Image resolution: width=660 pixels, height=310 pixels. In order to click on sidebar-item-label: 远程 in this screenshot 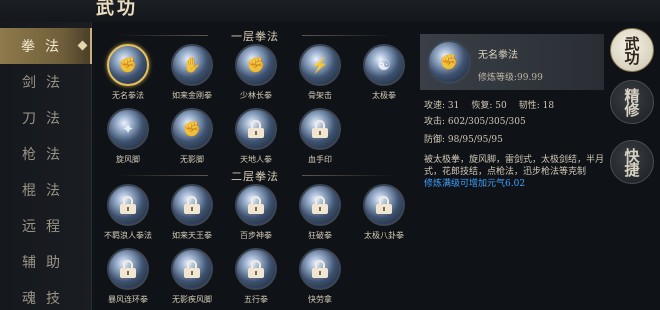, I will do `click(46, 227)`.